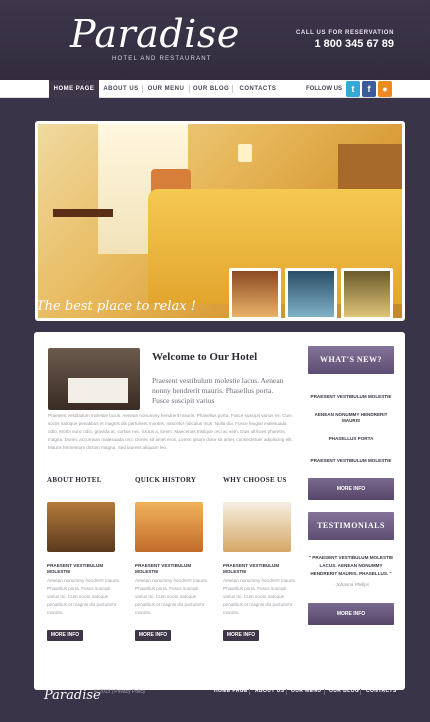  Describe the element at coordinates (120, 692) in the screenshot. I see `footer-copyright: © 2013 | Privacy Policy` at that location.